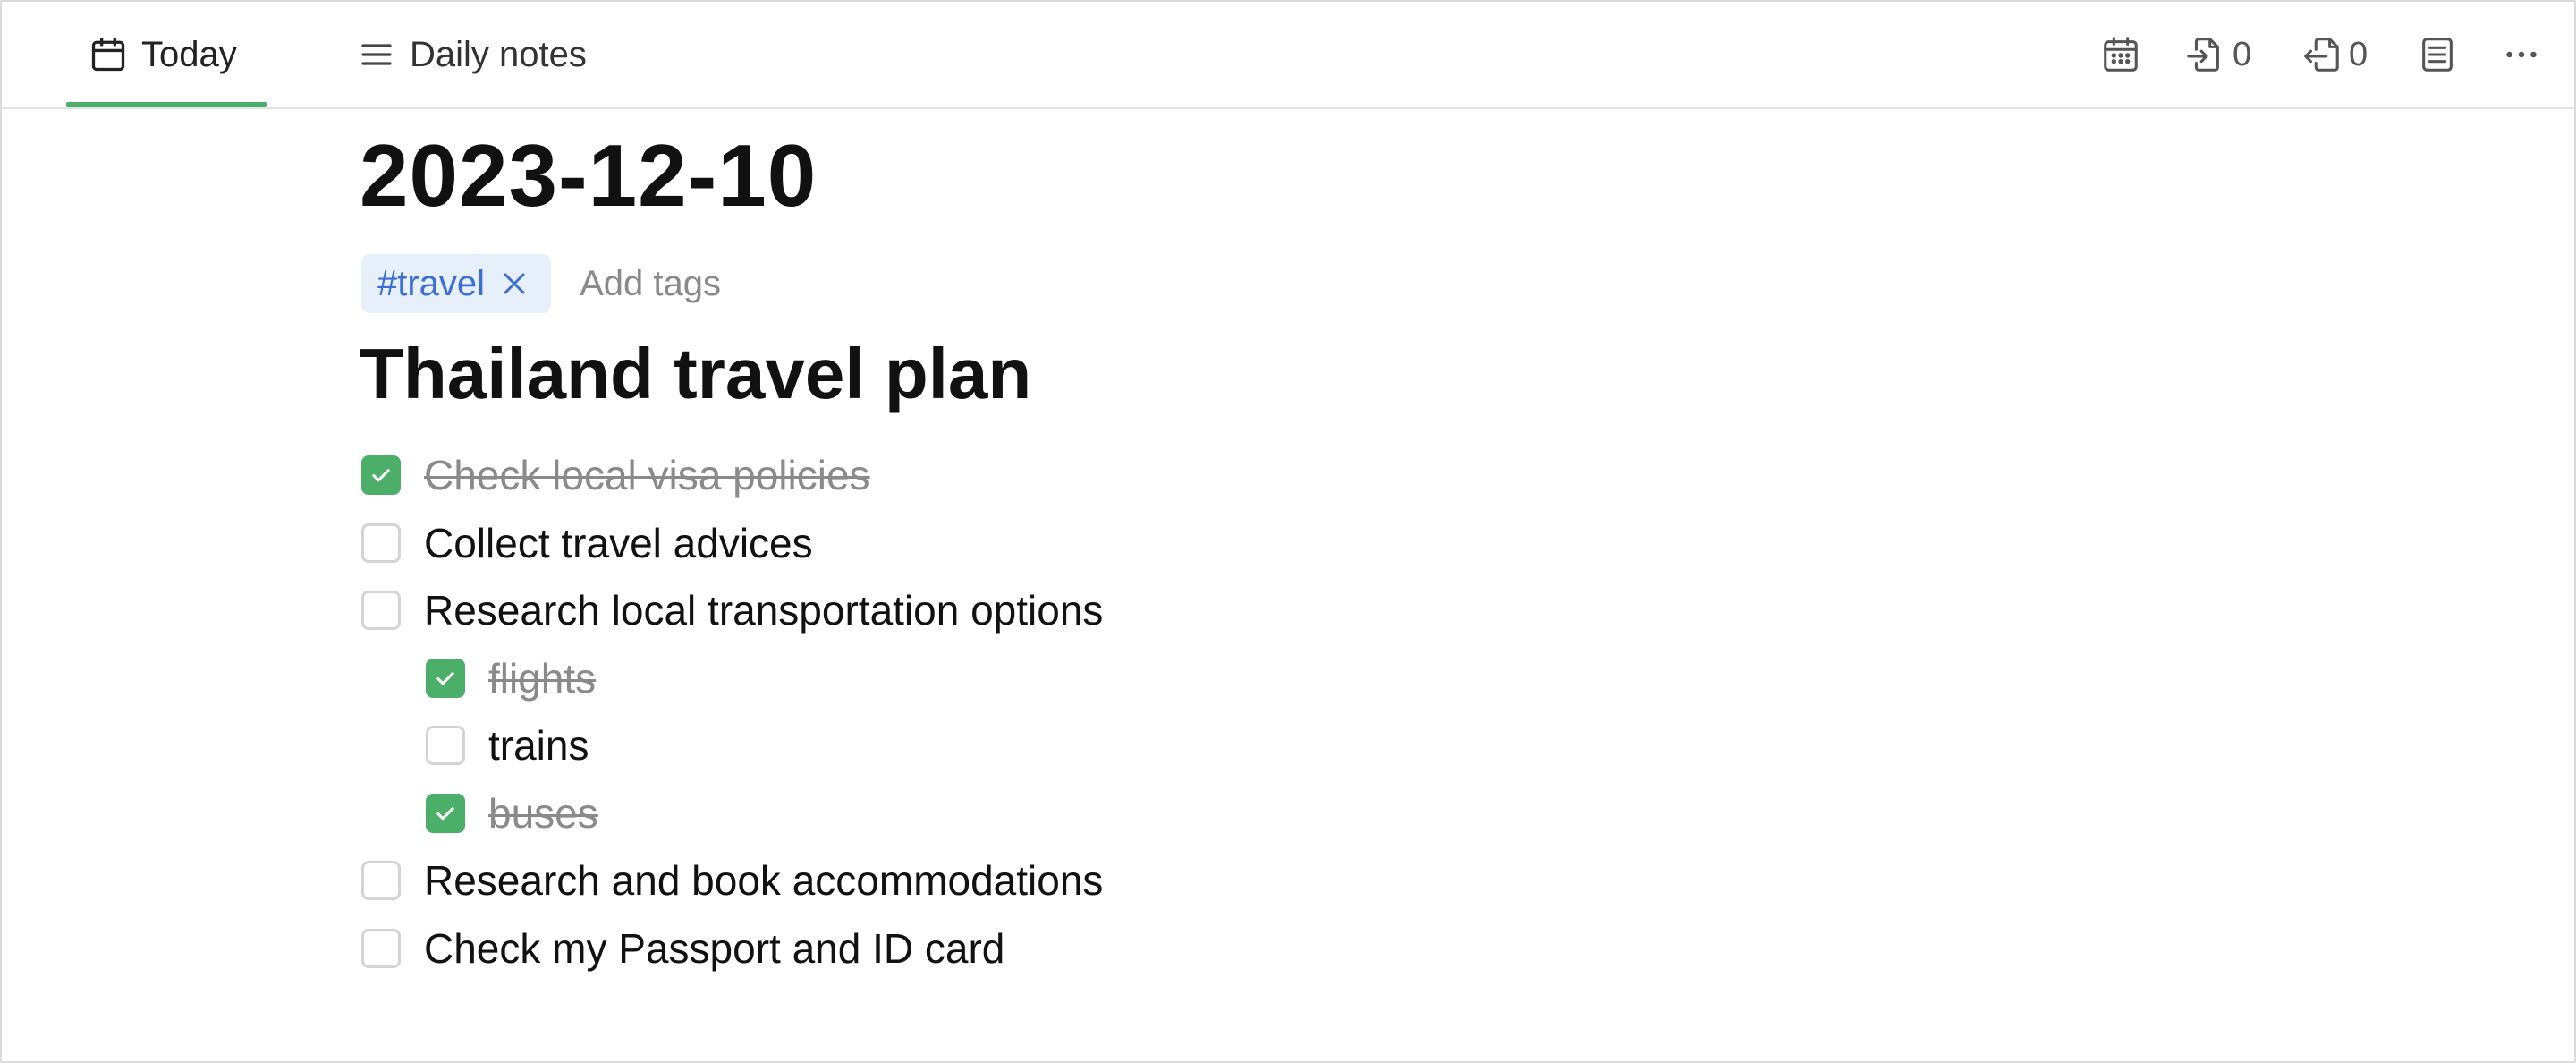 This screenshot has width=2576, height=1063. Describe the element at coordinates (763, 880) in the screenshot. I see `todo-text: Research and book accommodations` at that location.